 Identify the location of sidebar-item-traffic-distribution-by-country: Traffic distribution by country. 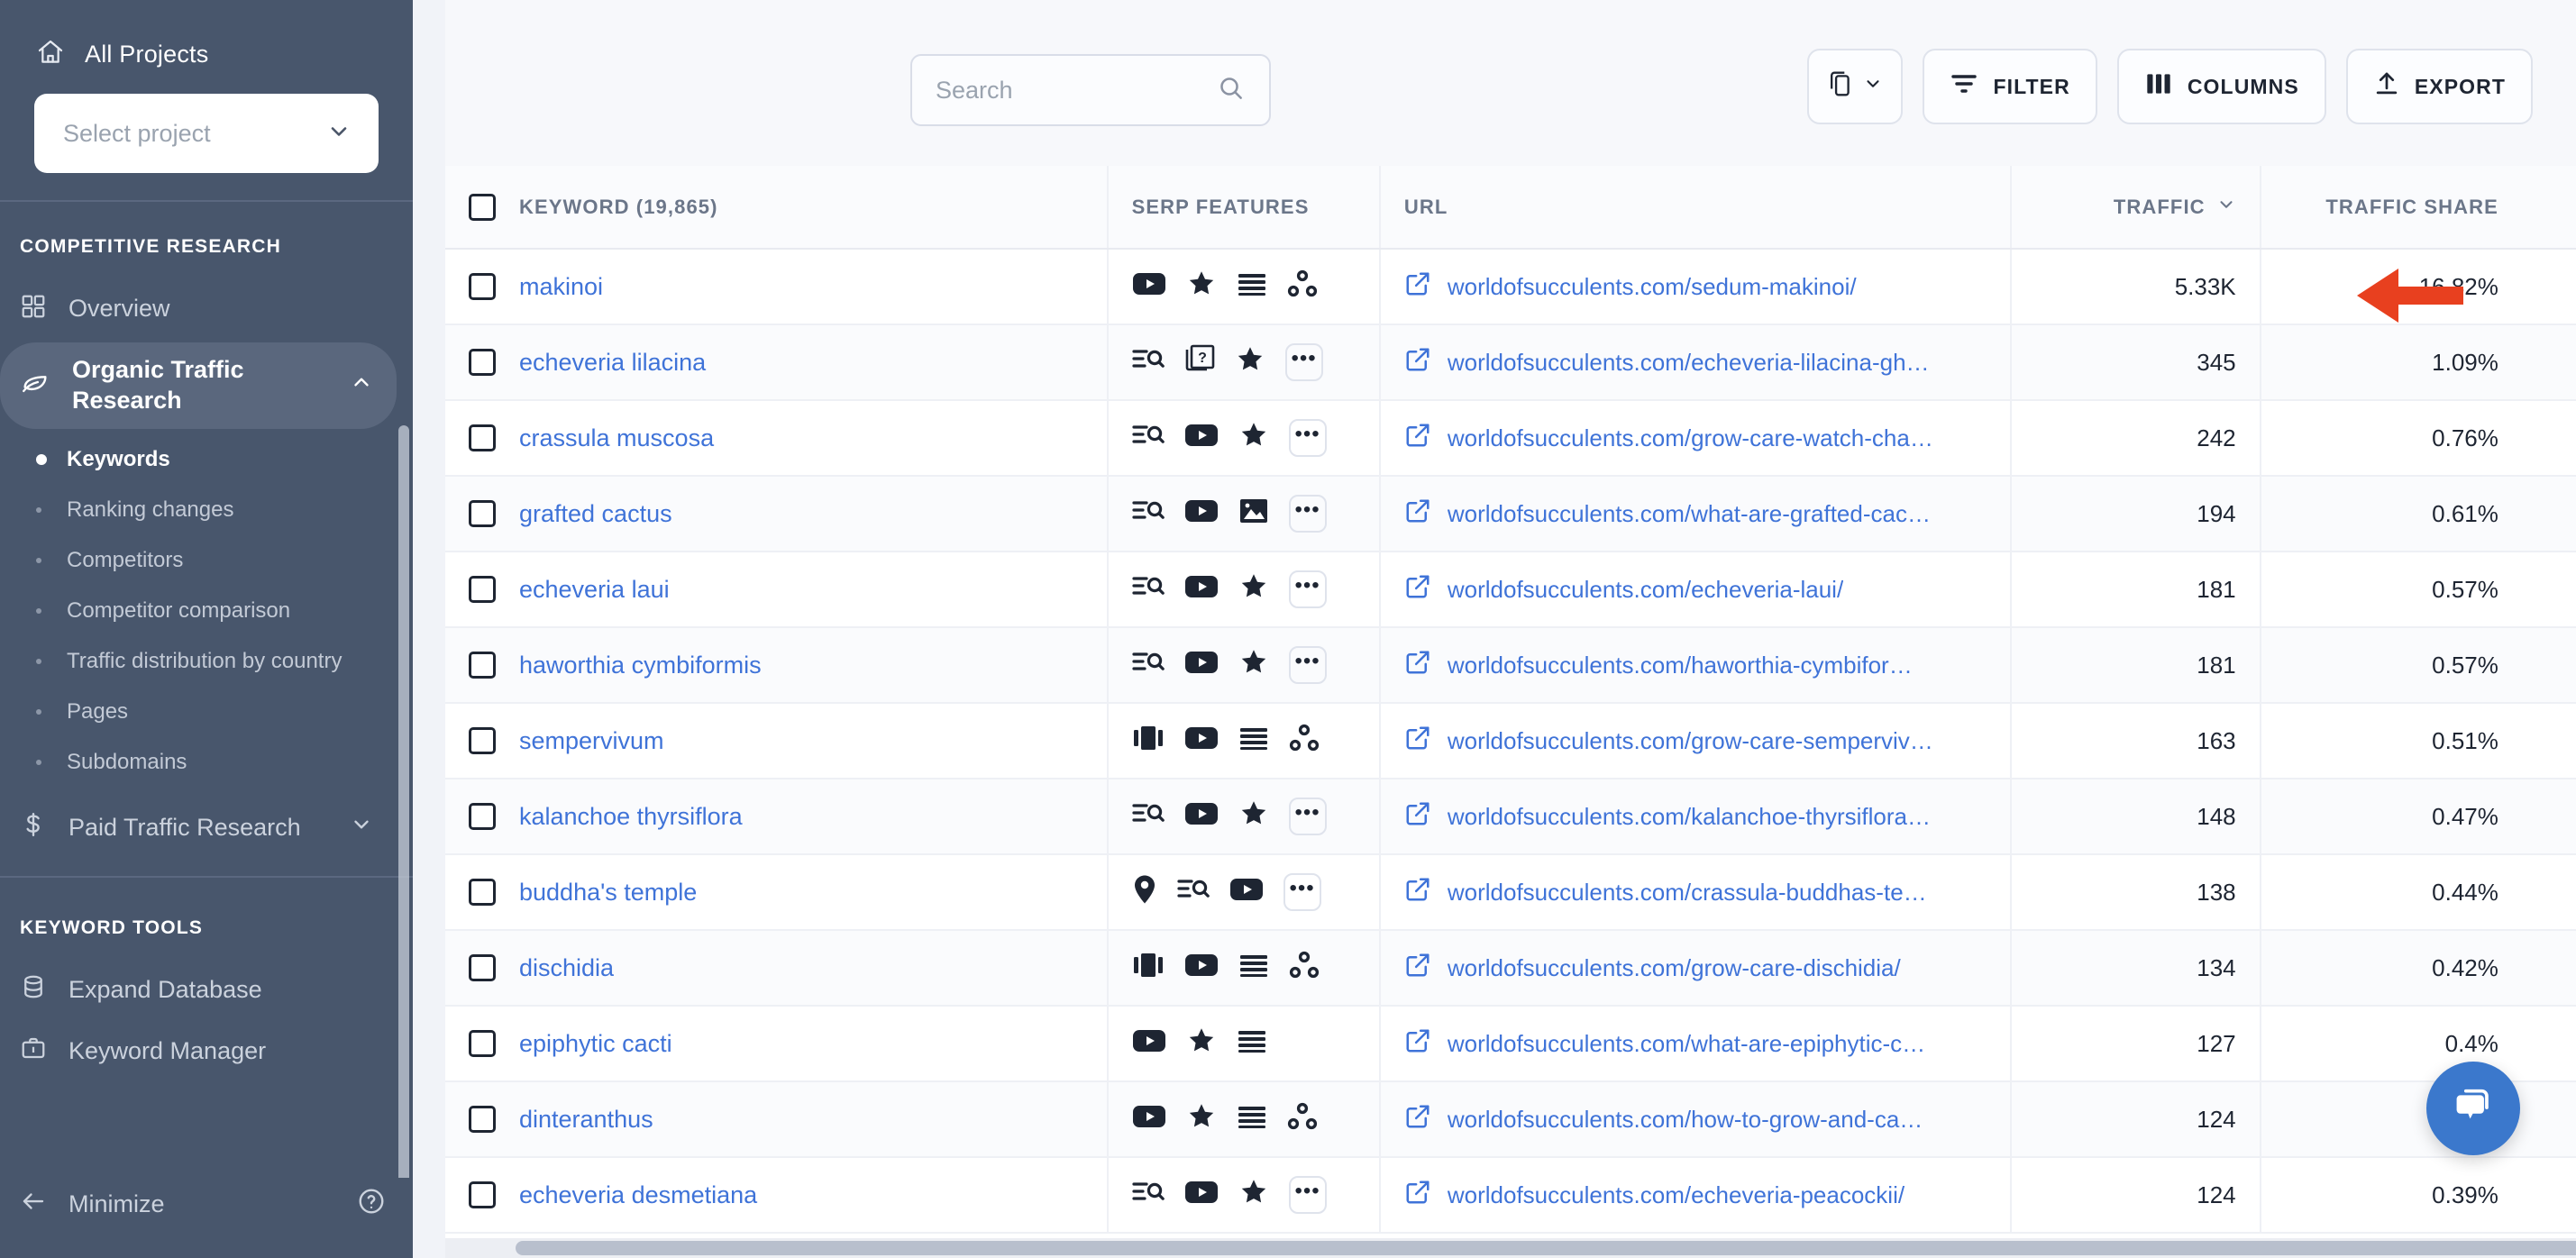
(206, 661).